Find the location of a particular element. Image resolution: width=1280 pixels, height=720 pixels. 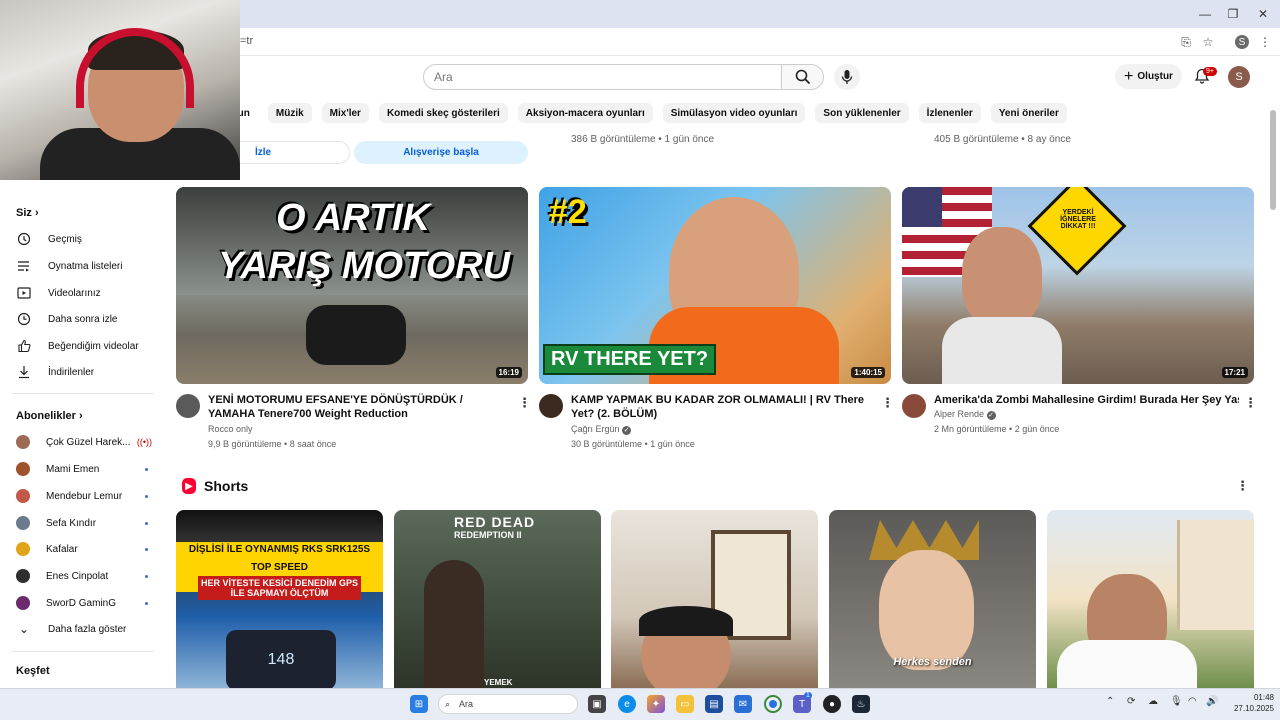

webcam-overlay is located at coordinates (120, 90).